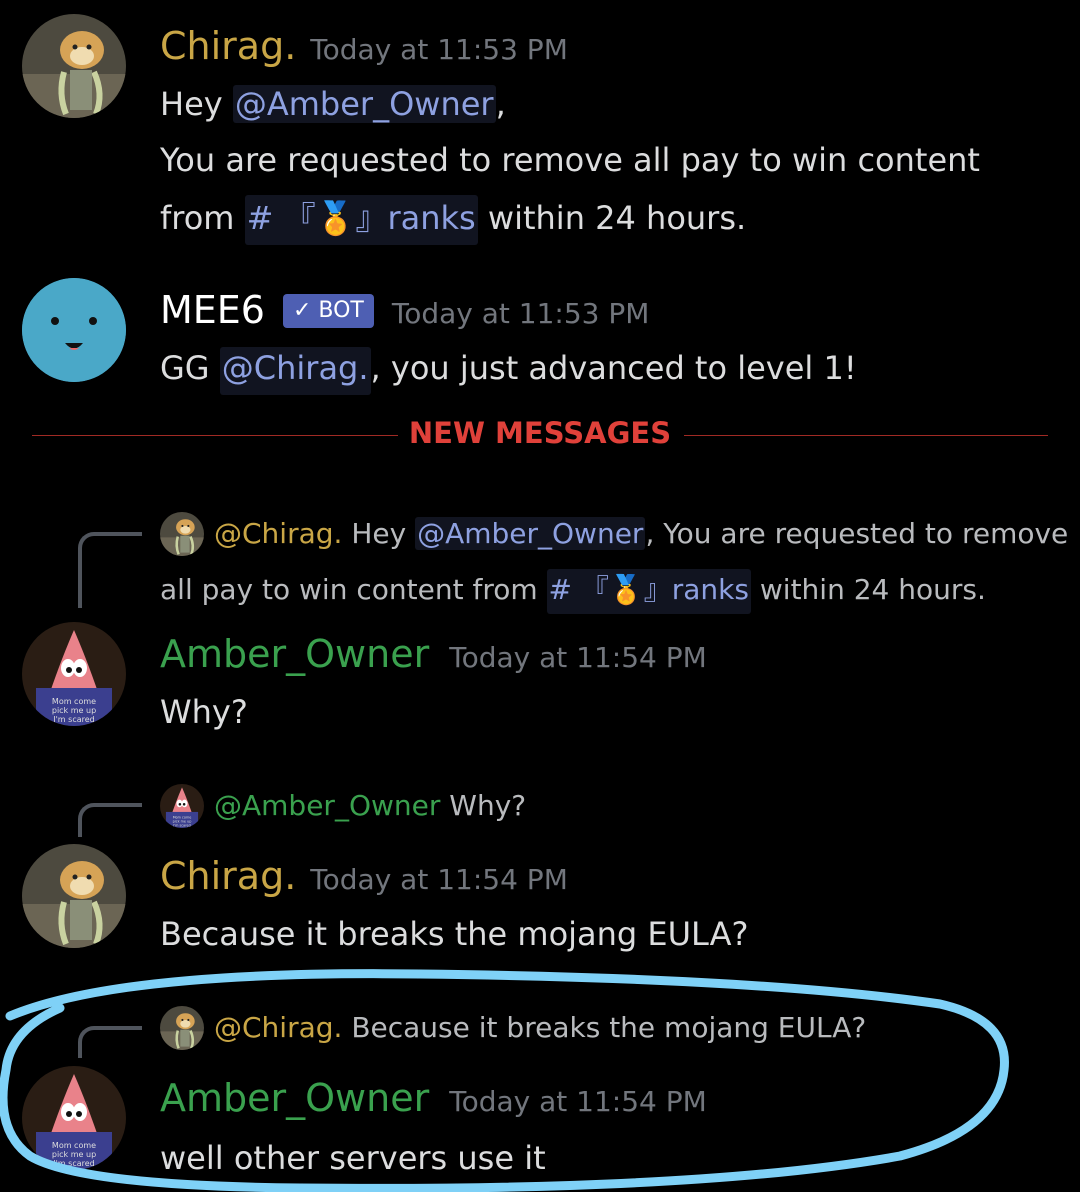  What do you see at coordinates (202, 218) in the screenshot?
I see `text-segment: from` at bounding box center [202, 218].